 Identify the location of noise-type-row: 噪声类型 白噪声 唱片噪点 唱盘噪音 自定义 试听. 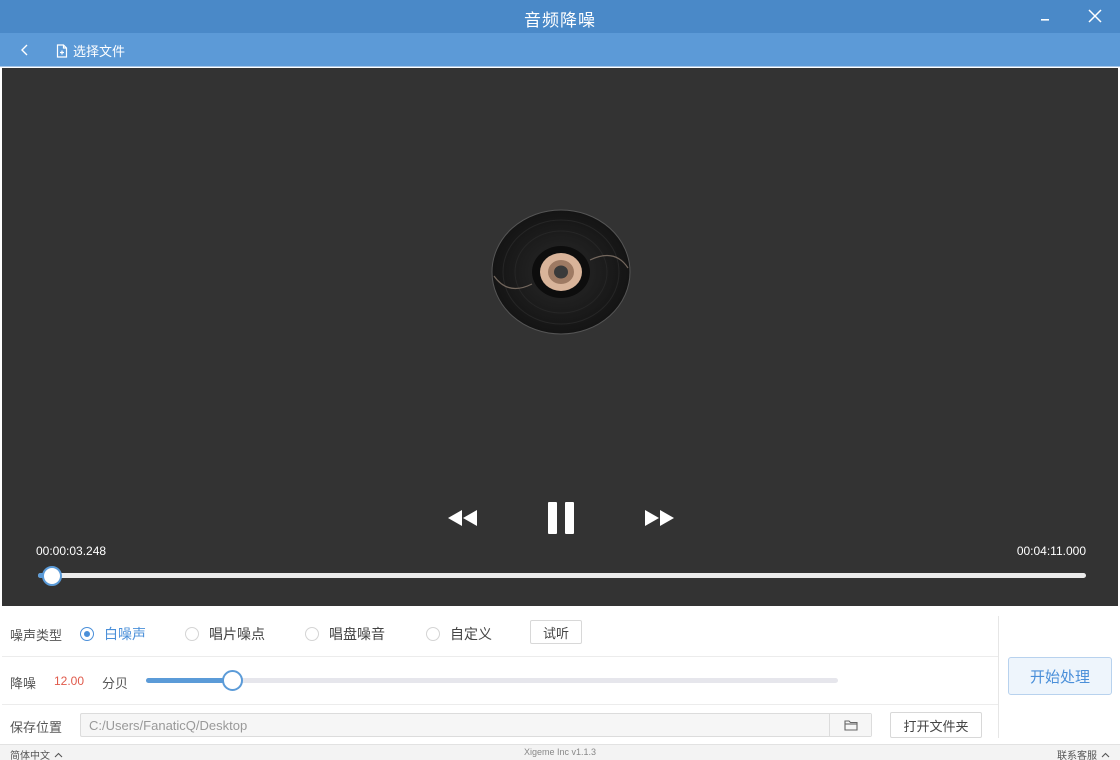
(500, 632).